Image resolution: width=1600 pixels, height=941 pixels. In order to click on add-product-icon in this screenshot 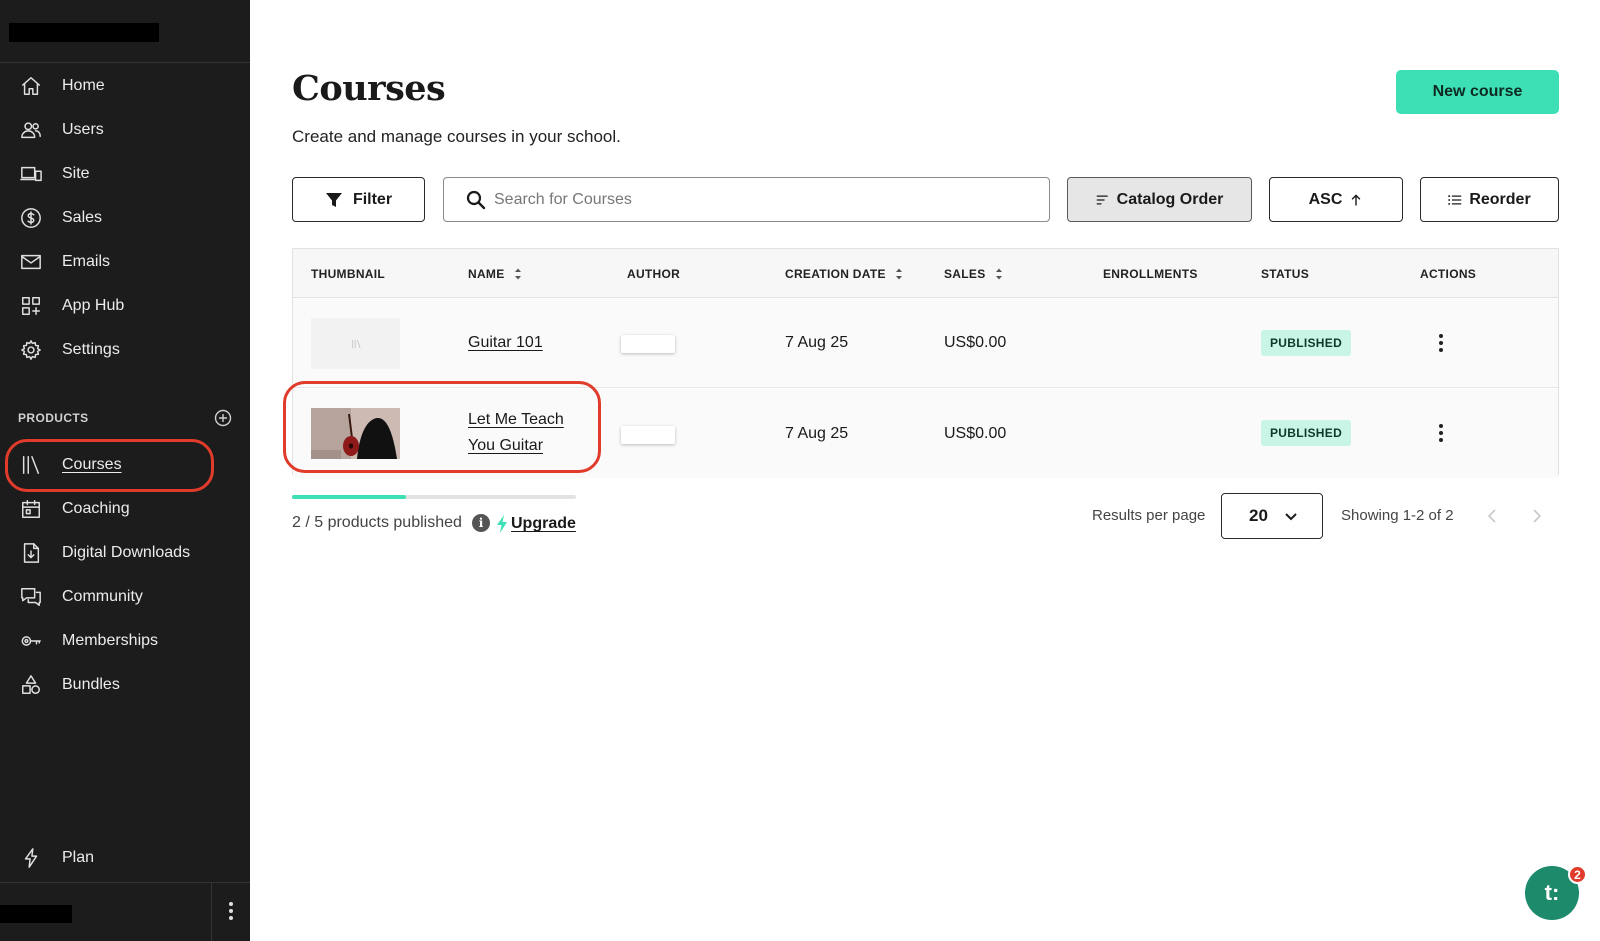, I will do `click(223, 418)`.